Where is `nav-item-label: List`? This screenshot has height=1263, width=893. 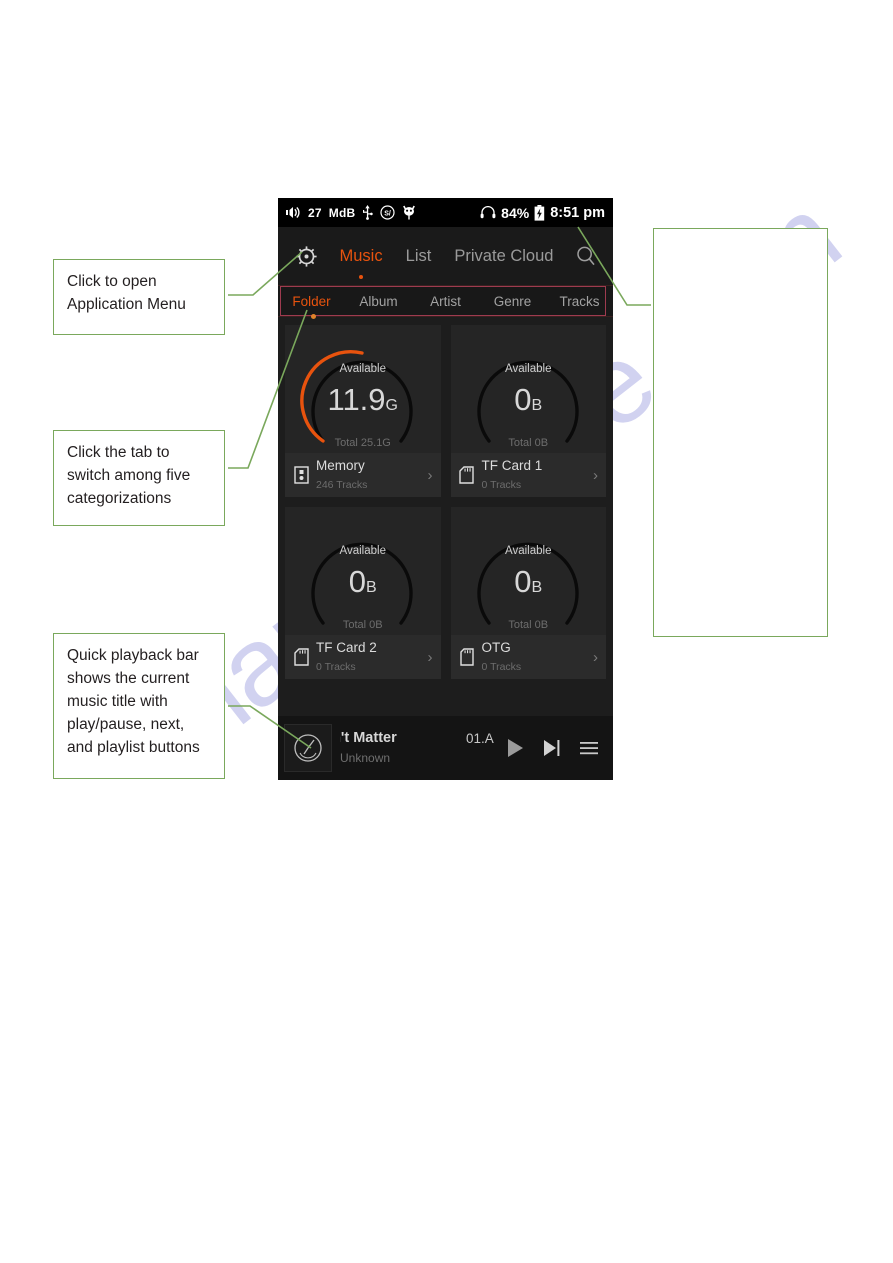 nav-item-label: List is located at coordinates (418, 255).